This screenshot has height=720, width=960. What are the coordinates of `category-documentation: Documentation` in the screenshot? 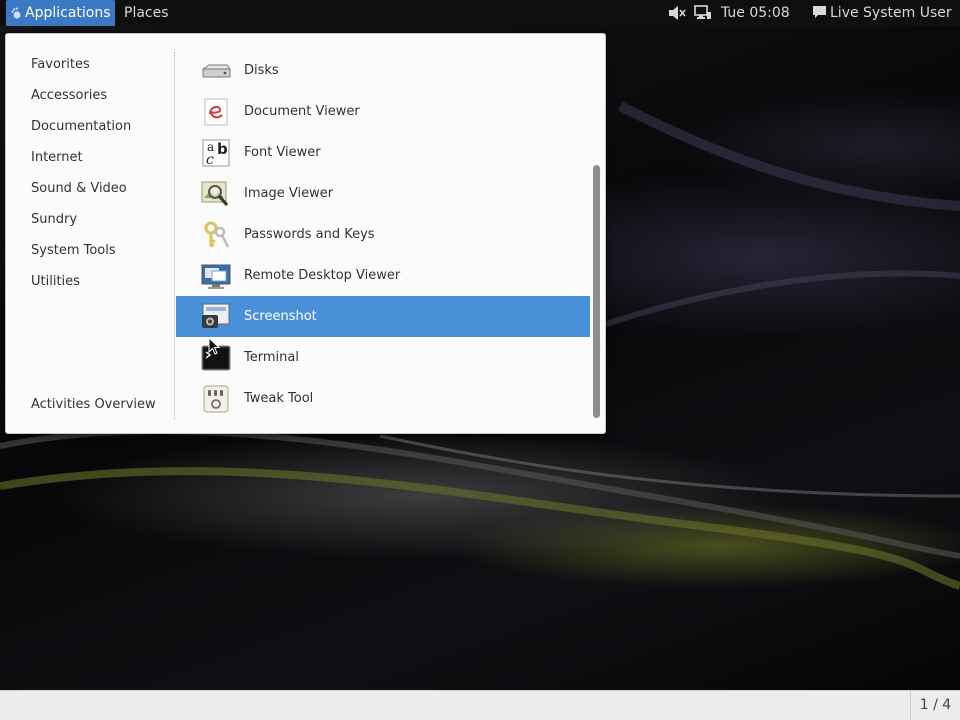 It's located at (81, 127).